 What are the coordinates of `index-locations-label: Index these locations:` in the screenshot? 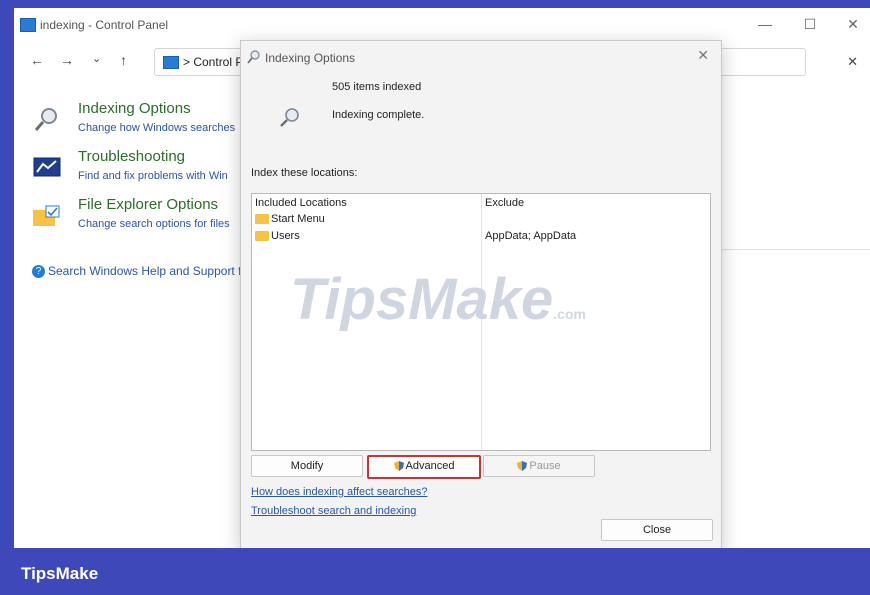 It's located at (304, 173).